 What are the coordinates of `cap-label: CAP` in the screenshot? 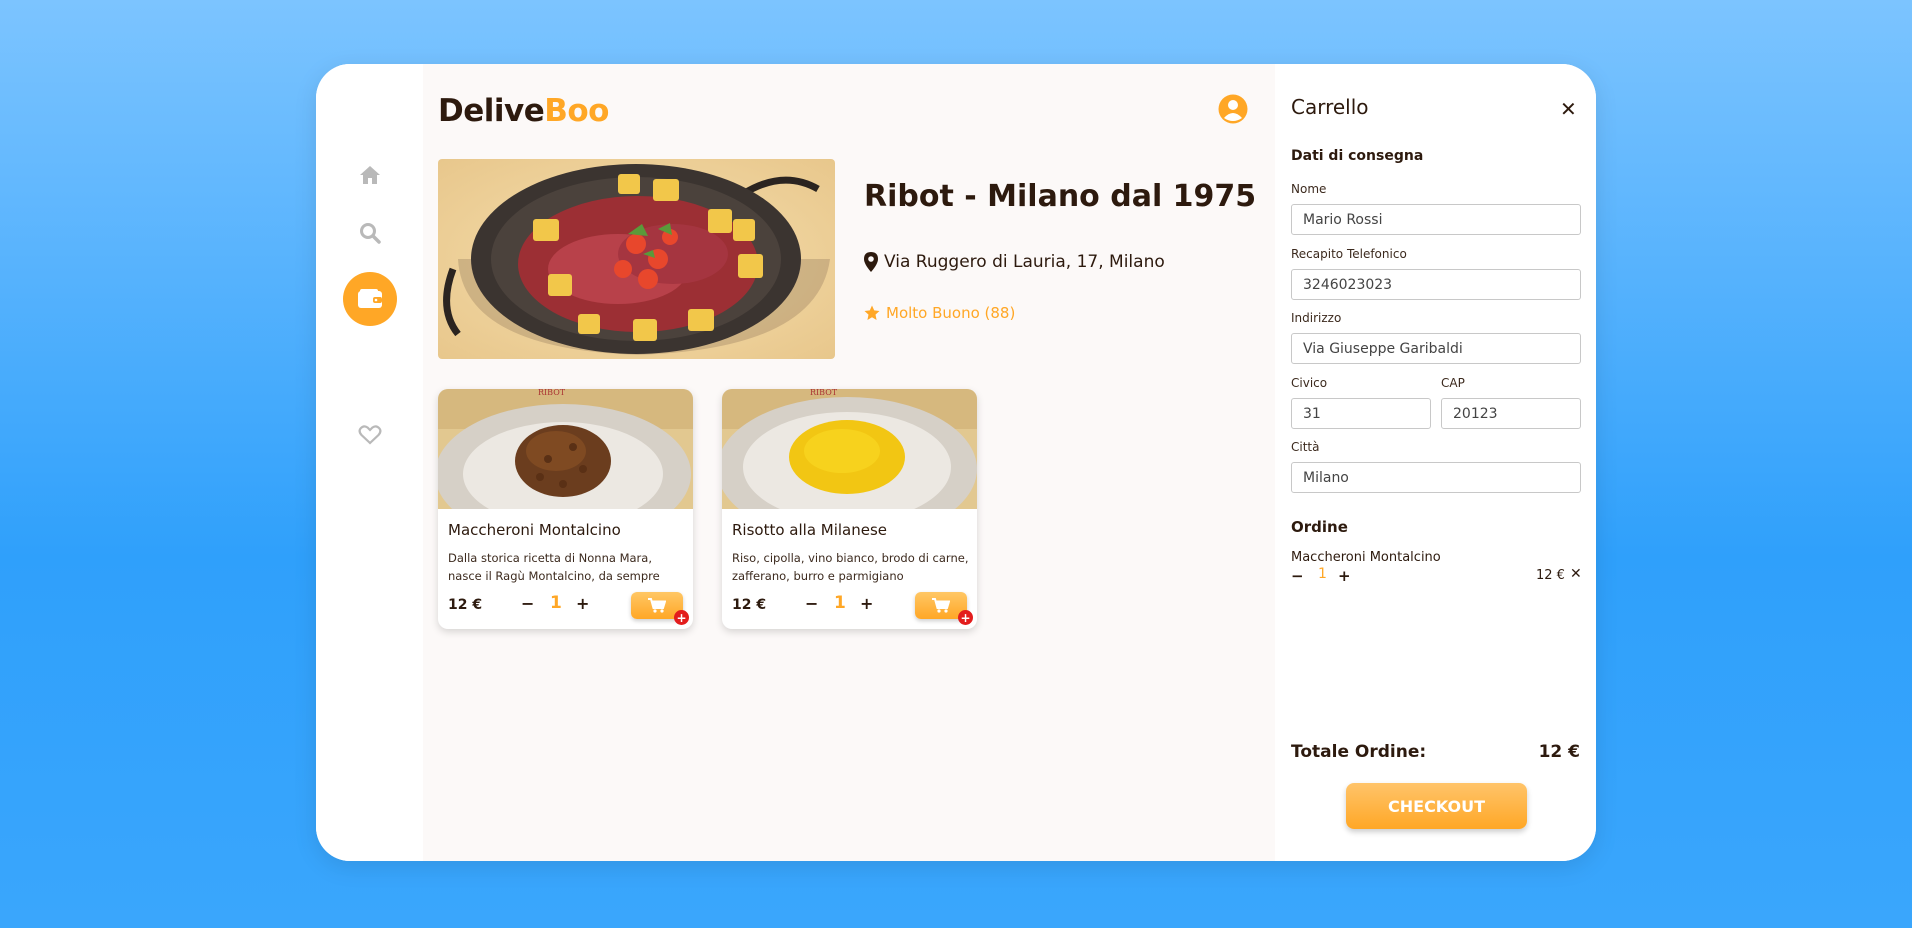 It's located at (1453, 383).